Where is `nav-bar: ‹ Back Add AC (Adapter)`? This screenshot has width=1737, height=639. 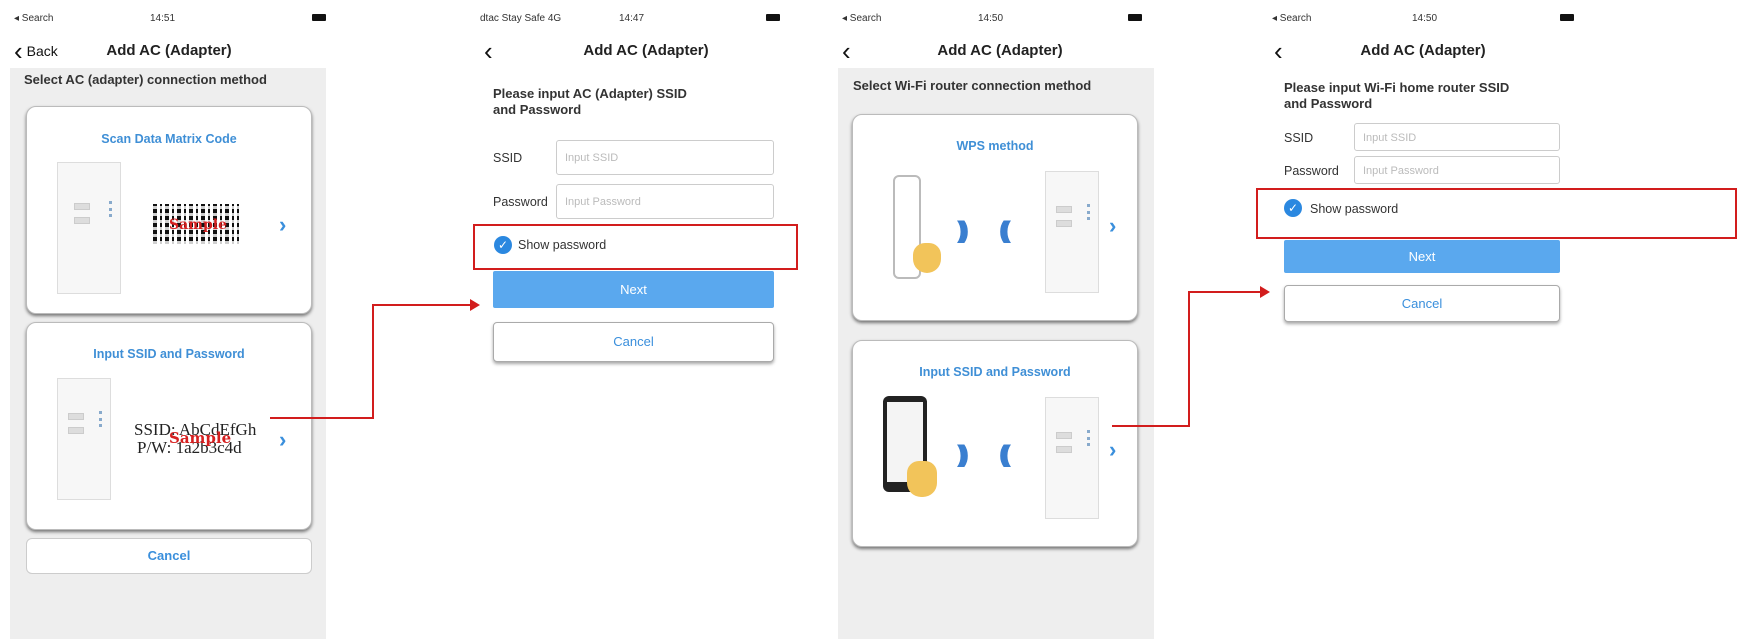 nav-bar: ‹ Back Add AC (Adapter) is located at coordinates (165, 51).